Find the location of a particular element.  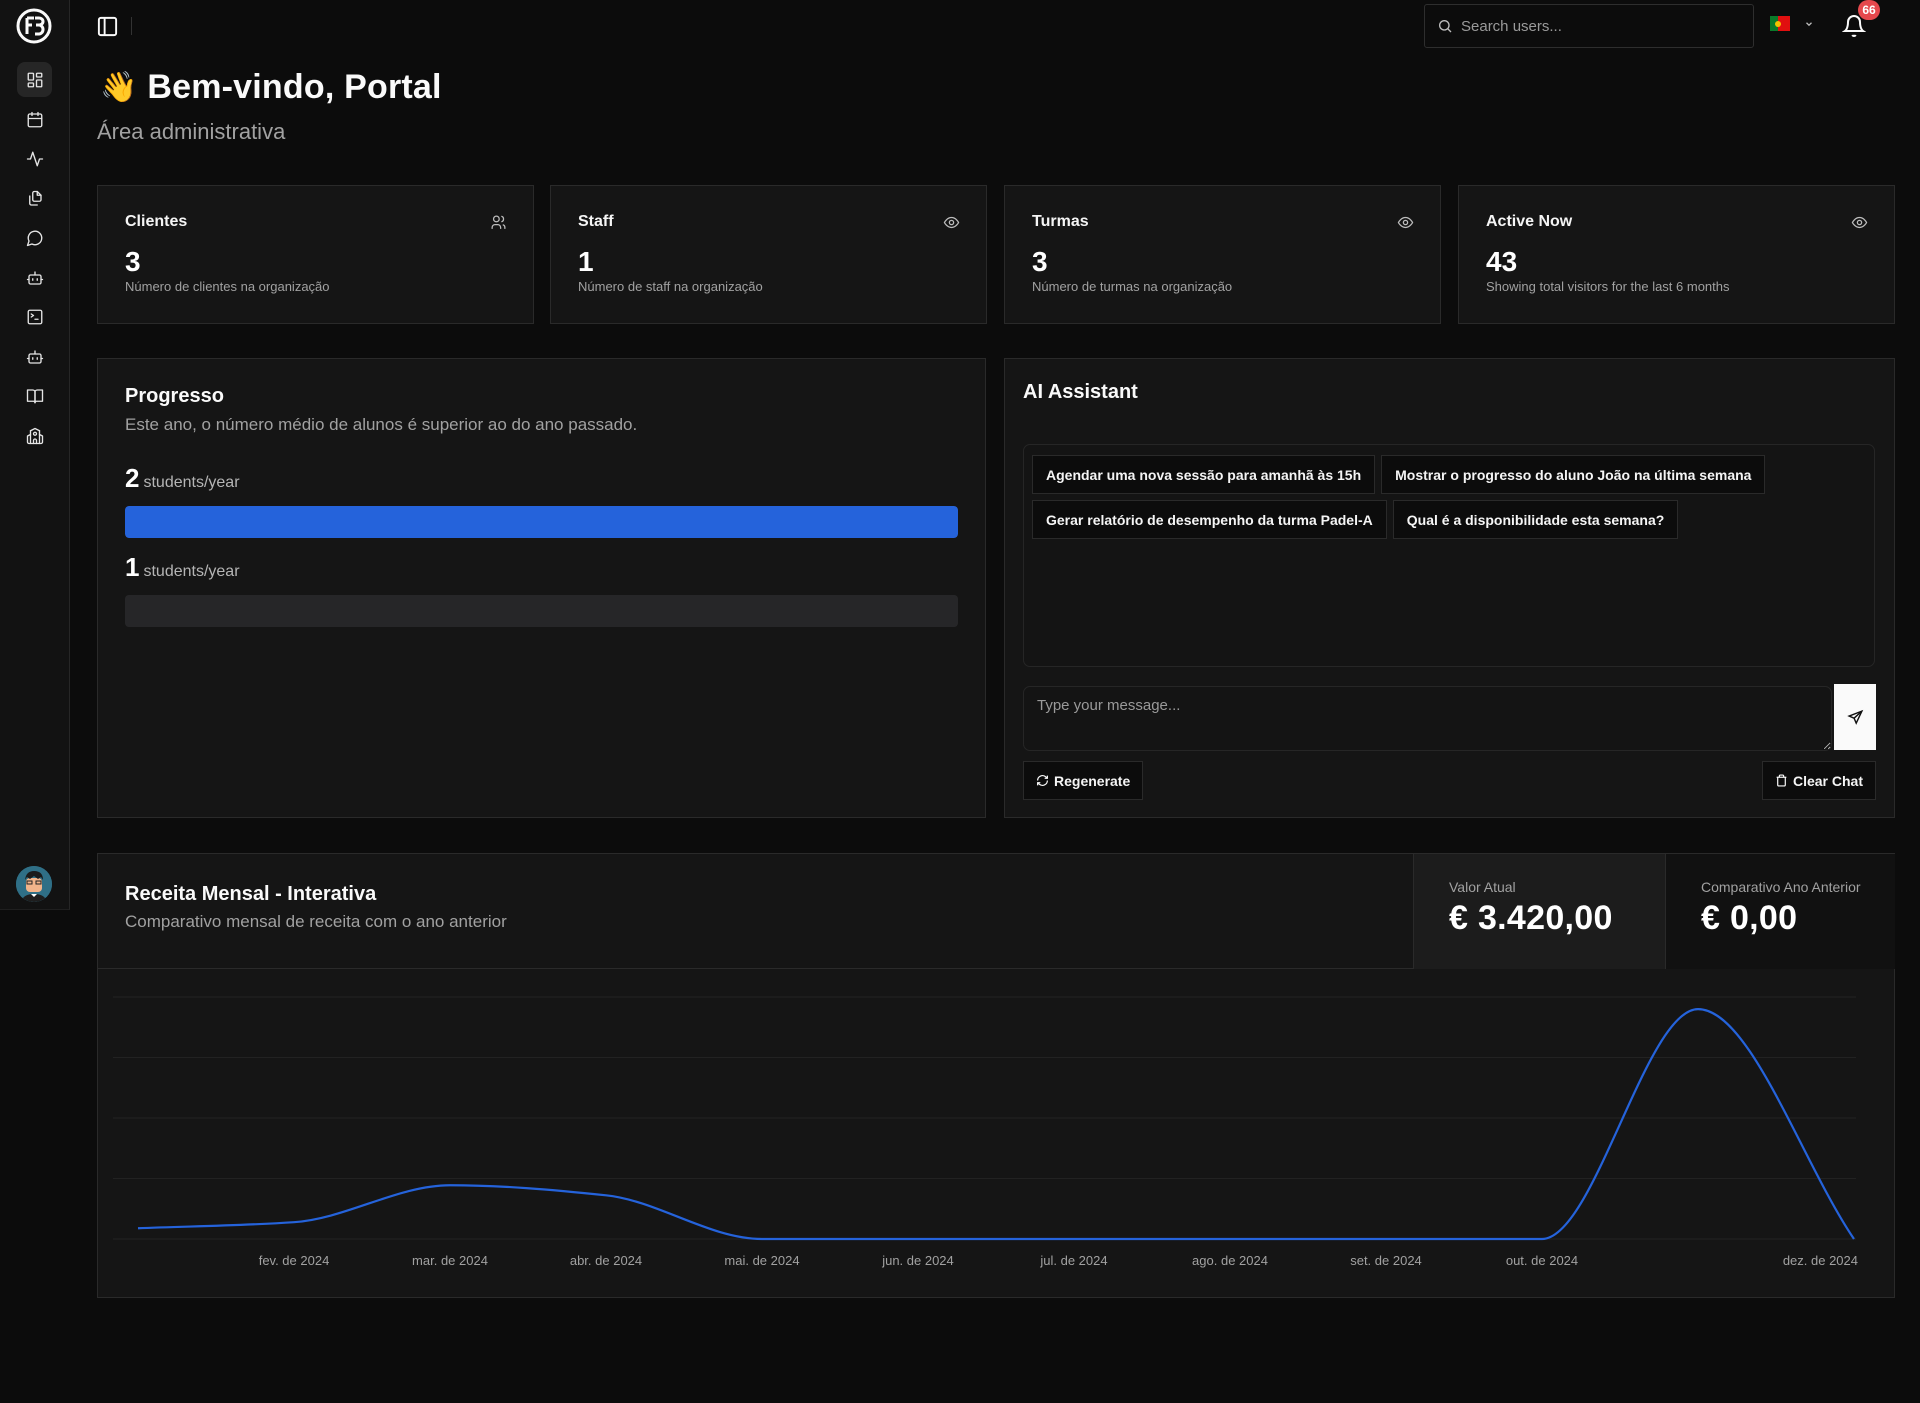

kpi-value: € 3.420,00 is located at coordinates (1531, 918).